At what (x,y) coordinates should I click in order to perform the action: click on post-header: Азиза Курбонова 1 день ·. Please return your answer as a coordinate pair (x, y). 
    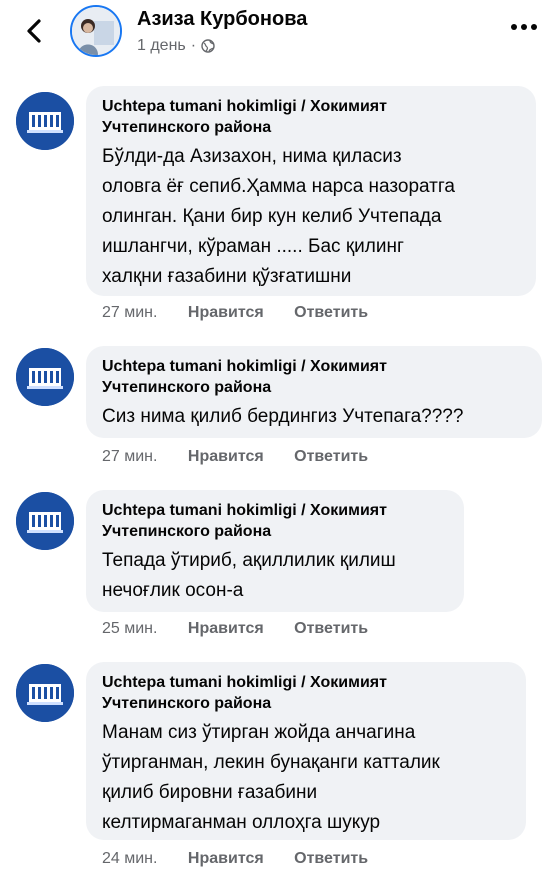
    Looking at the image, I should click on (280, 38).